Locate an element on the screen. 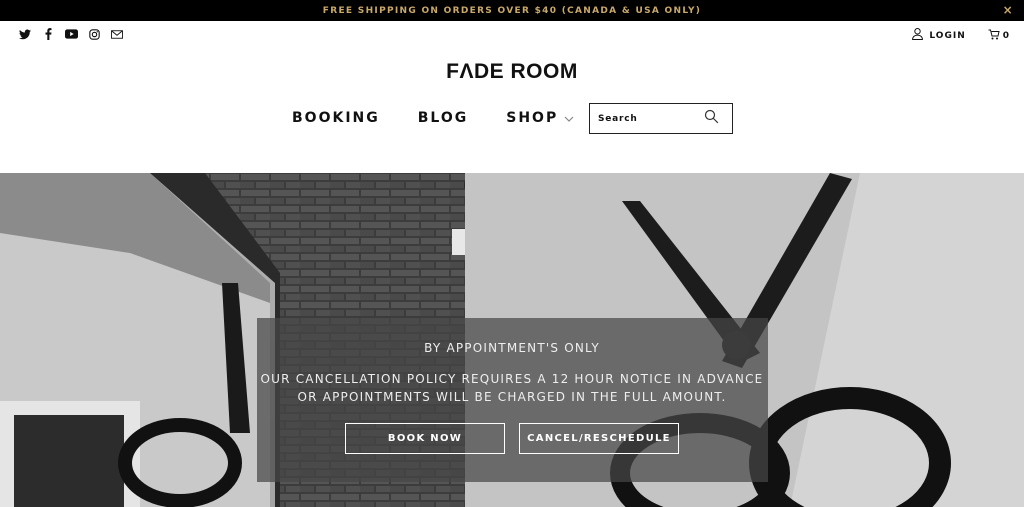 This screenshot has width=1024, height=507. book-now-button: BOOK NOW is located at coordinates (425, 438).